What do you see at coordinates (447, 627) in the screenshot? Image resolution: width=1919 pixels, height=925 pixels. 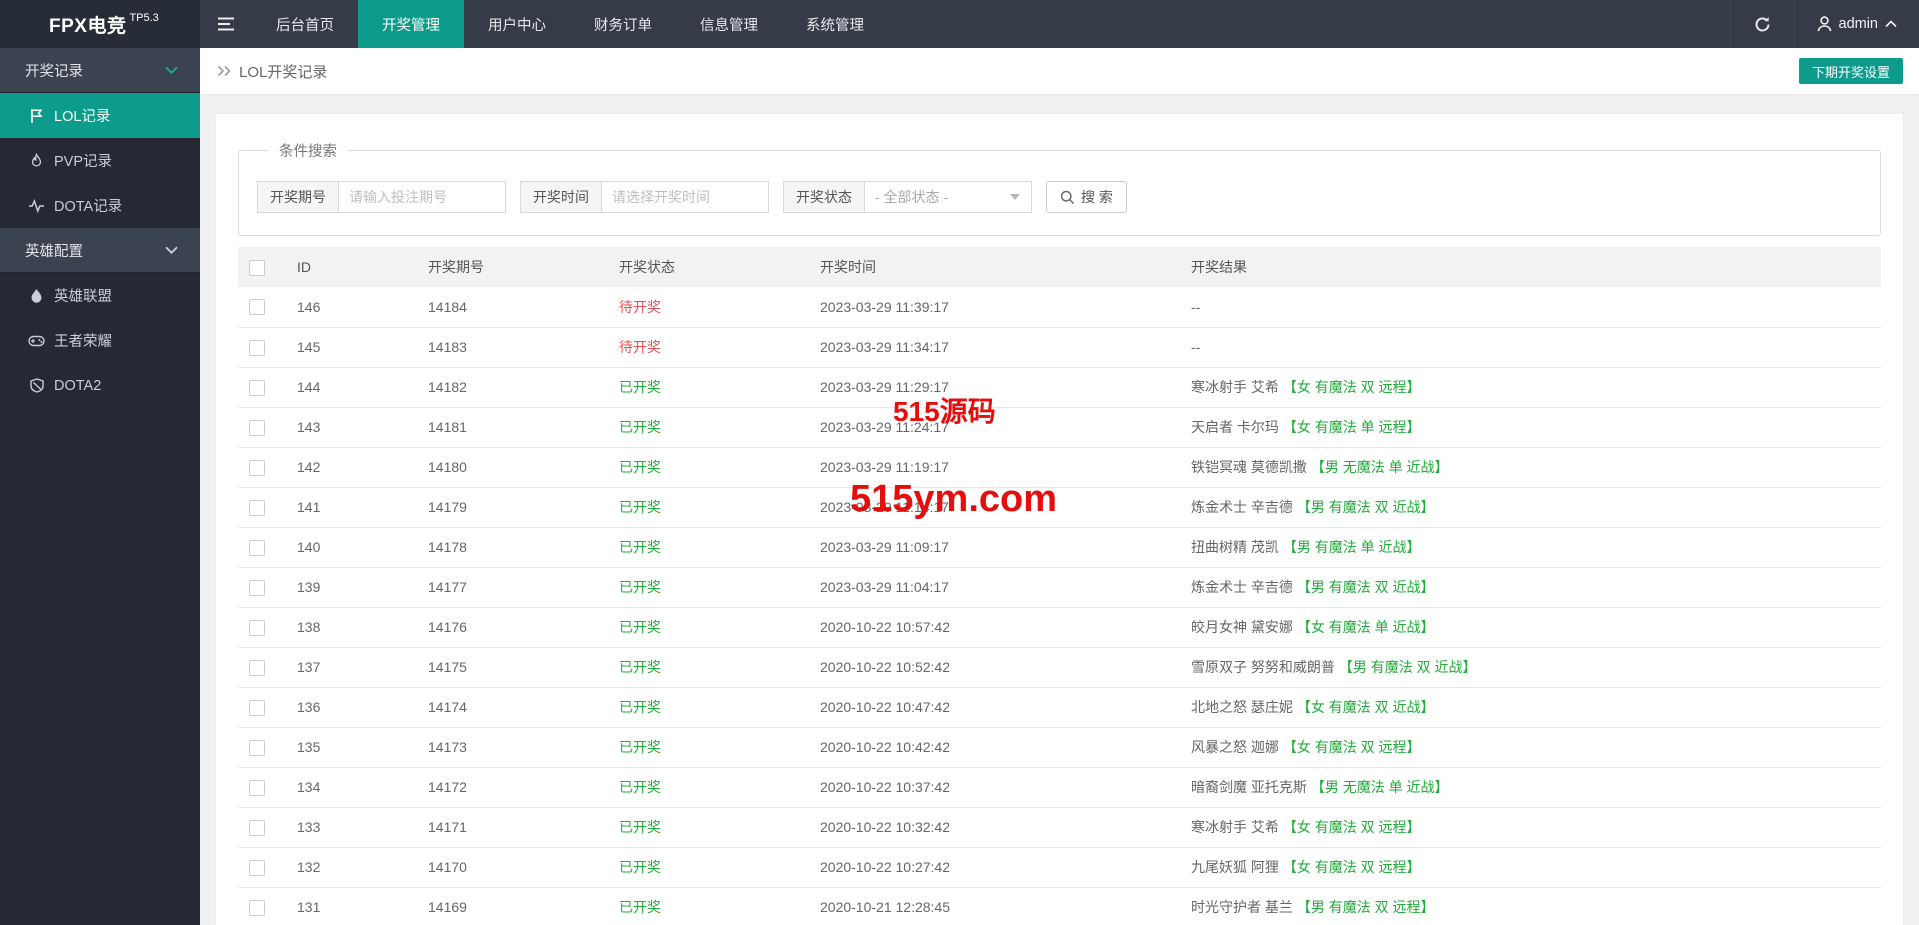 I see `row-issue: 14176` at bounding box center [447, 627].